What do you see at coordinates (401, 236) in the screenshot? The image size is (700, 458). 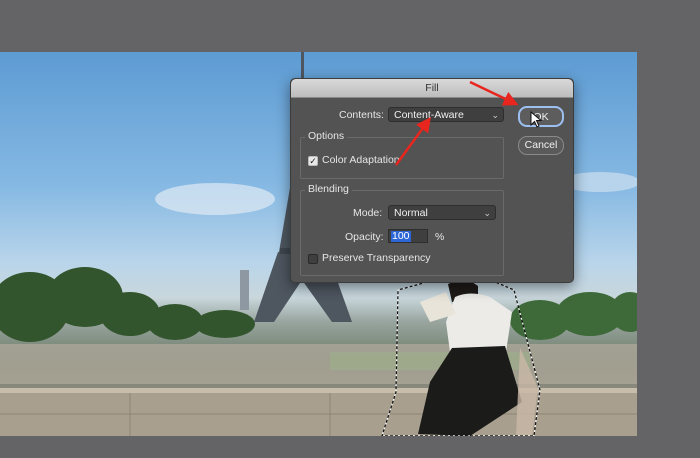 I see `opacity-value: 100` at bounding box center [401, 236].